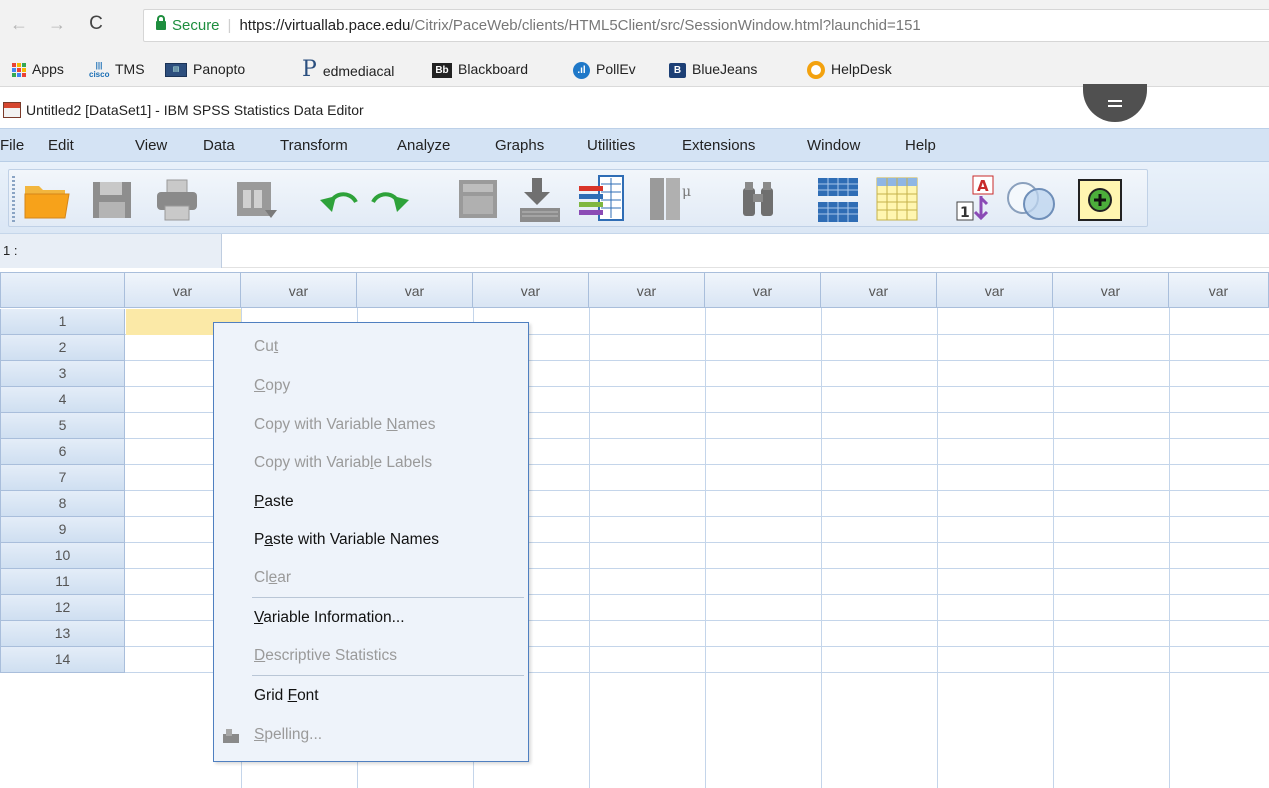 The width and height of the screenshot is (1269, 788). What do you see at coordinates (314, 145) in the screenshot?
I see `menu-transform: Transform` at bounding box center [314, 145].